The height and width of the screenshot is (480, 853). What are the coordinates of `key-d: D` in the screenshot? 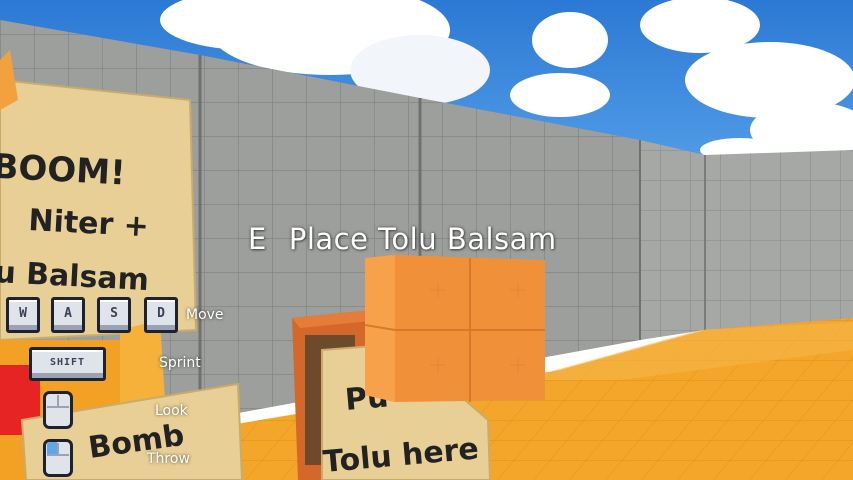 It's located at (161, 315).